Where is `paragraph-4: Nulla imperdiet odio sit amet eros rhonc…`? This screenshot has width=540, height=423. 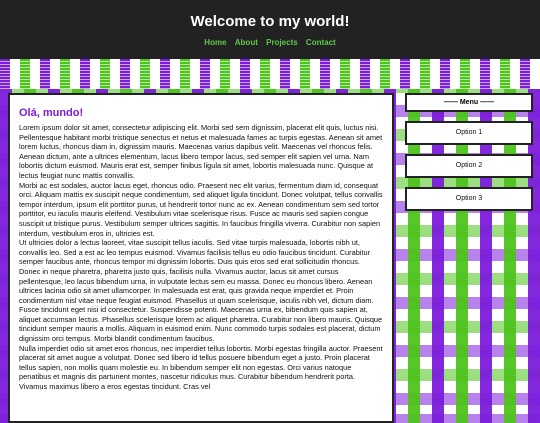 paragraph-4: Nulla imperdiet odio sit amet eros rhonc… is located at coordinates (201, 367).